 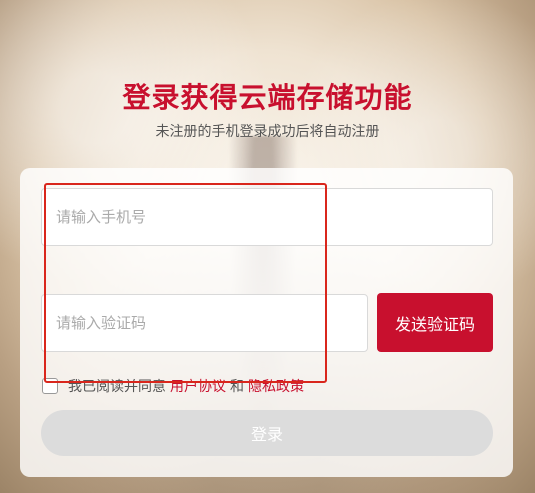 What do you see at coordinates (237, 387) in the screenshot?
I see `and-text: 和` at bounding box center [237, 387].